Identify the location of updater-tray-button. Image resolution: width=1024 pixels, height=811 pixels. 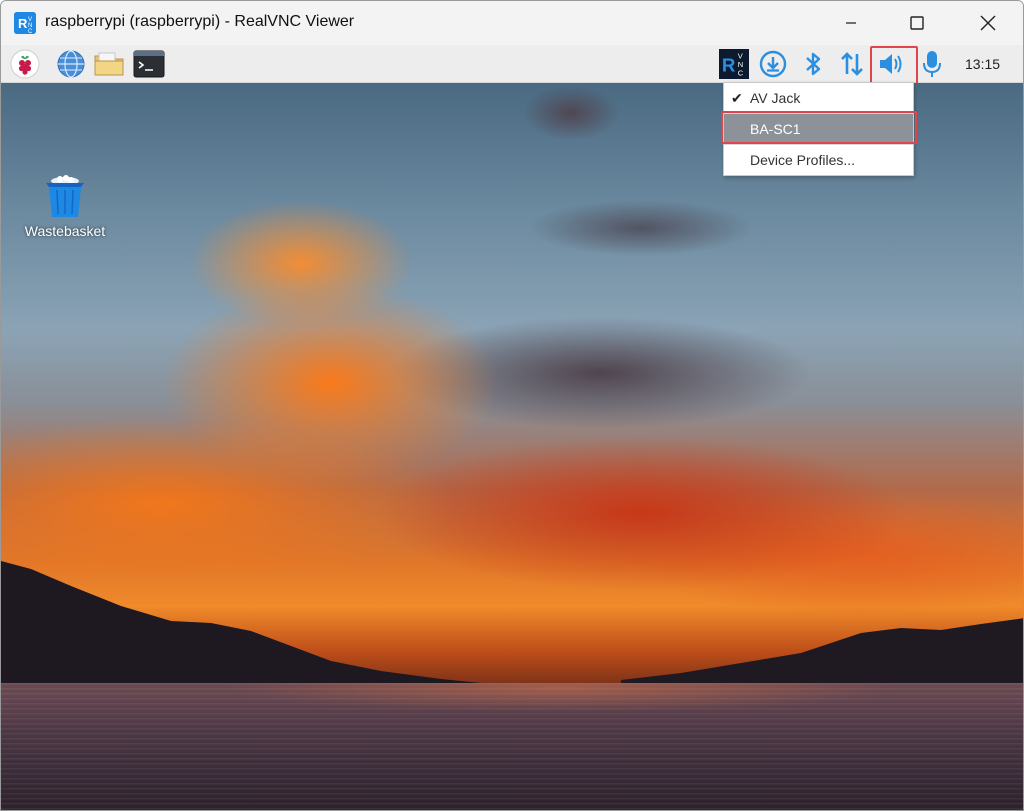
(773, 64).